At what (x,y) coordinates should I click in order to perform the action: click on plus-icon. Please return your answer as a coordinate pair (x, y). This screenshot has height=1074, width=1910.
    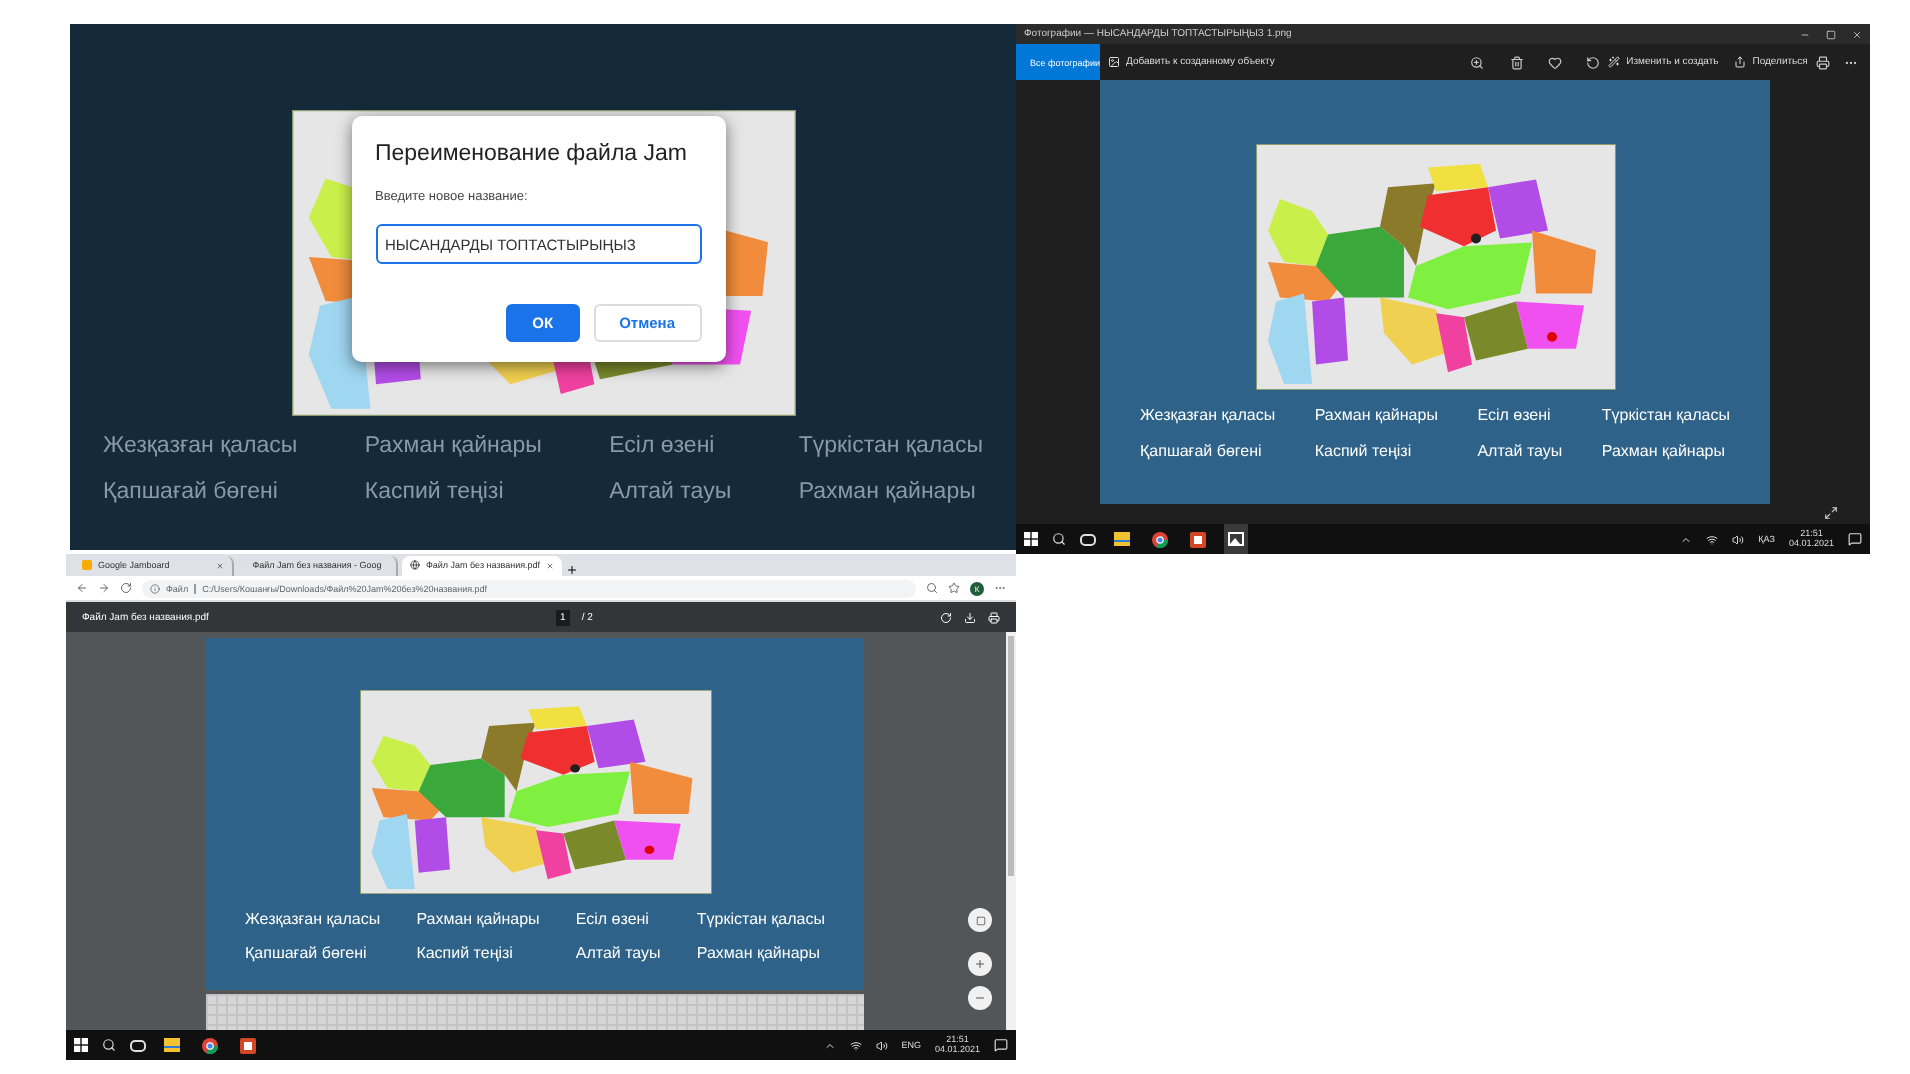
    Looking at the image, I should click on (980, 964).